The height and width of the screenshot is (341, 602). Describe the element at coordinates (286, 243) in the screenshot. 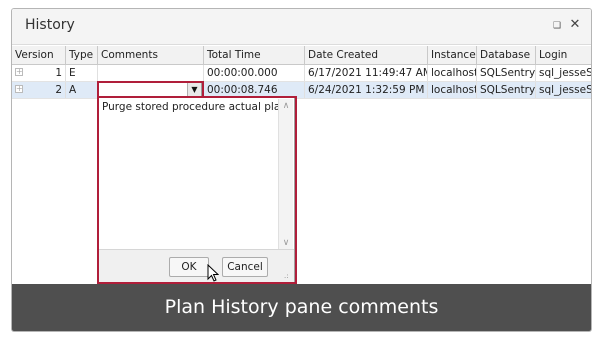

I see `scroll-down-icon: ∨` at that location.